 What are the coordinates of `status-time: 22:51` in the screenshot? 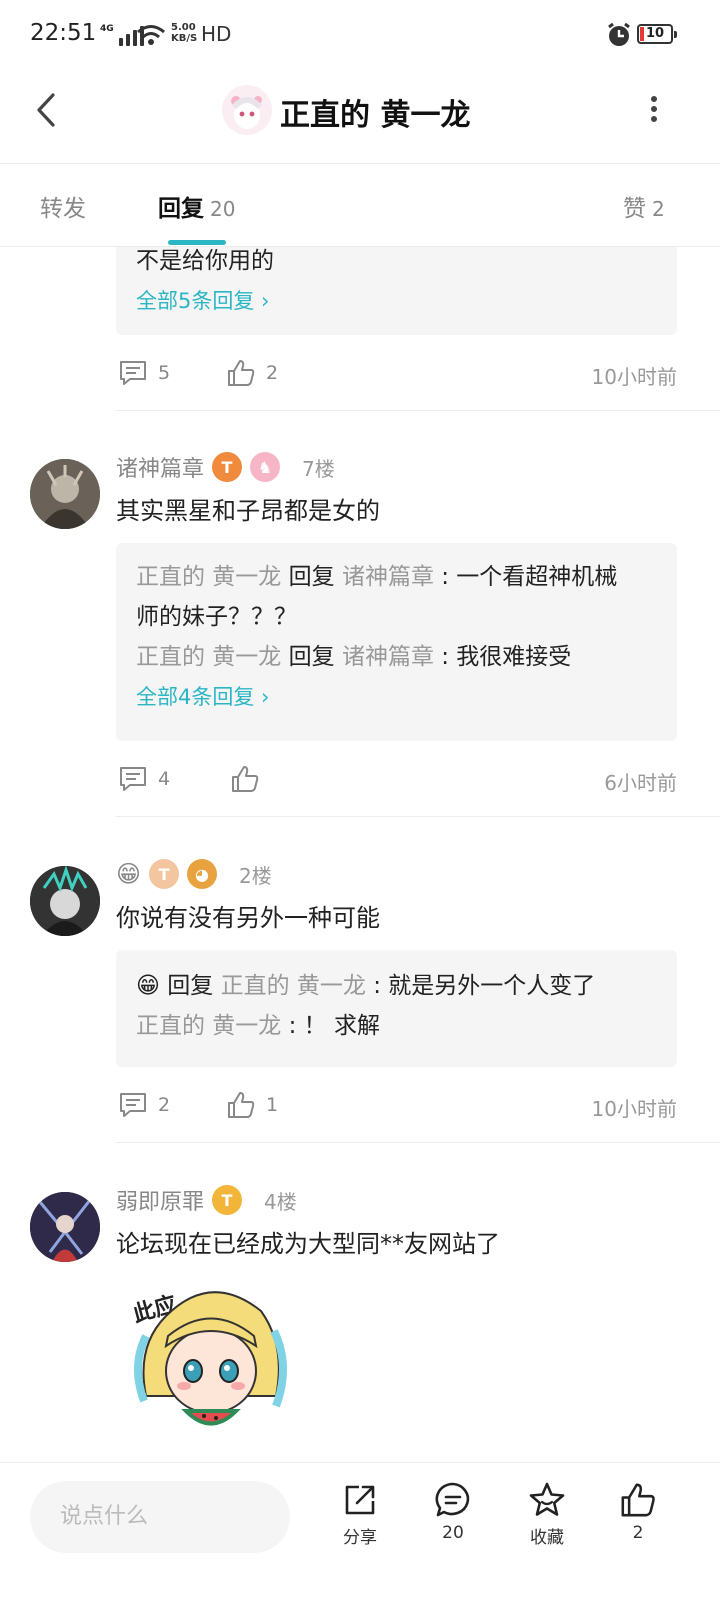 It's located at (63, 33).